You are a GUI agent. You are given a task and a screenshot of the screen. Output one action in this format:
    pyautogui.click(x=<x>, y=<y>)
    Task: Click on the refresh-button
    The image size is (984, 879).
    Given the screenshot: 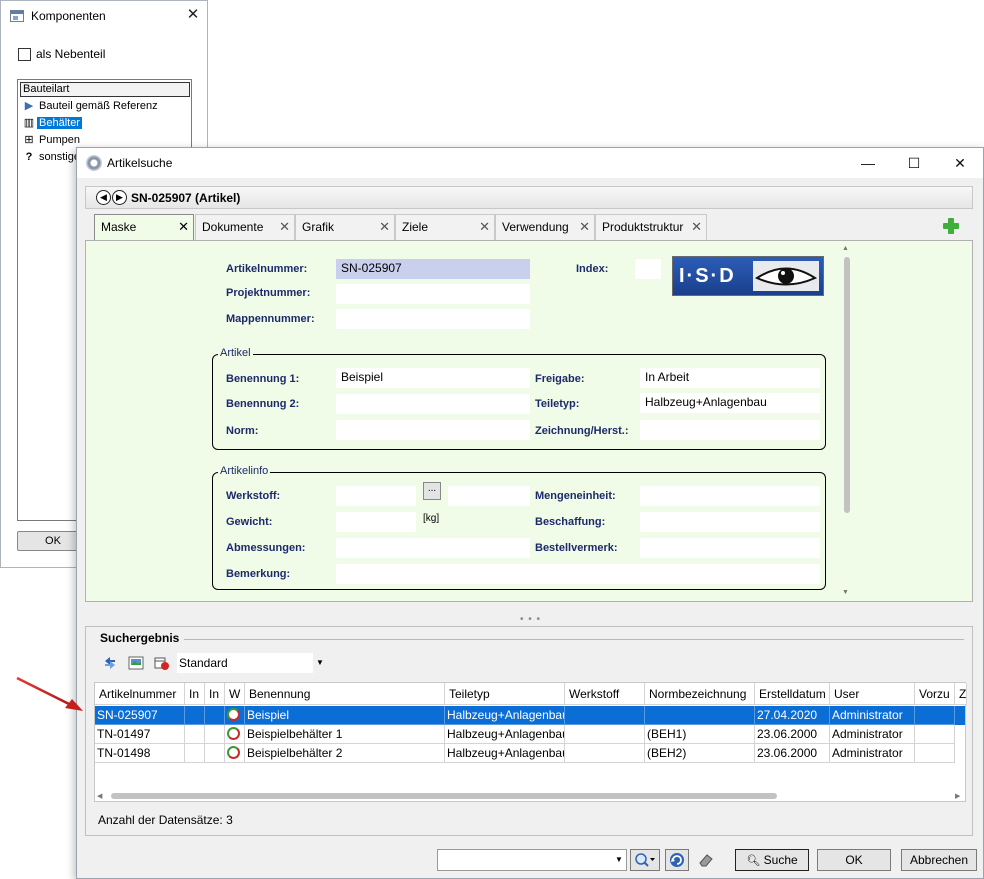 What is the action you would take?
    pyautogui.click(x=677, y=860)
    